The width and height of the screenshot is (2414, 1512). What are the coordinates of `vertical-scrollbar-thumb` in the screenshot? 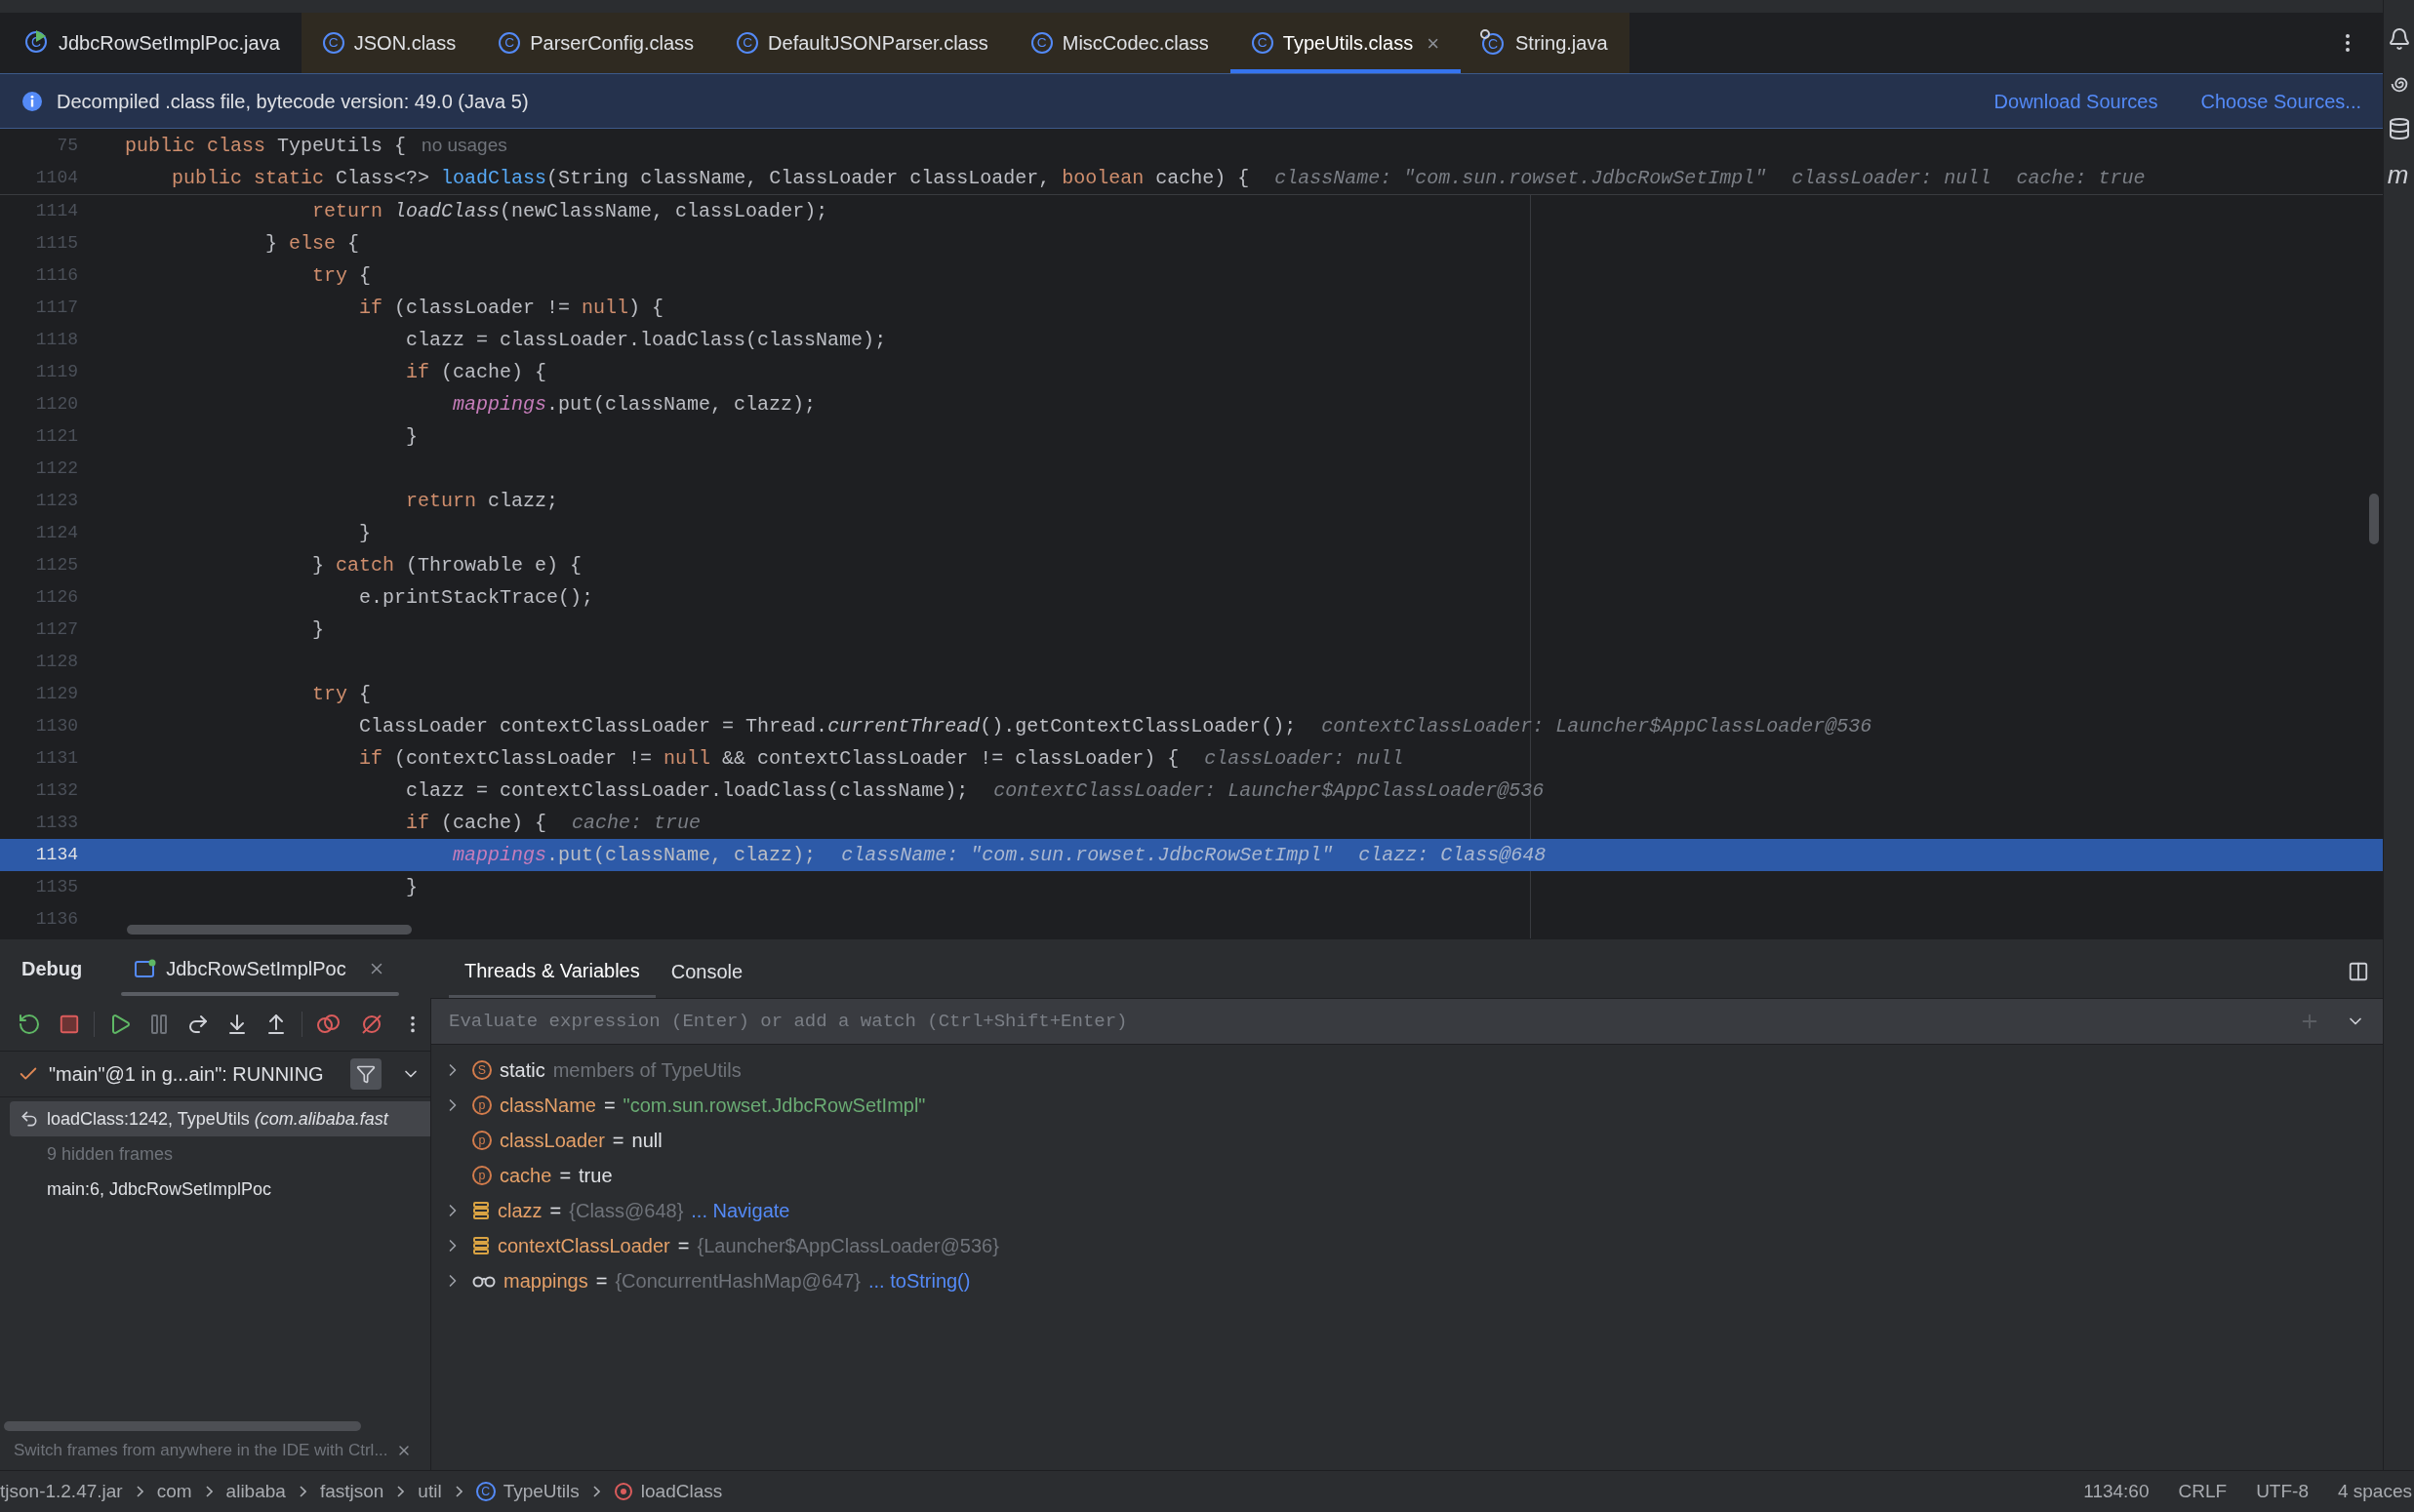 It's located at (2374, 519).